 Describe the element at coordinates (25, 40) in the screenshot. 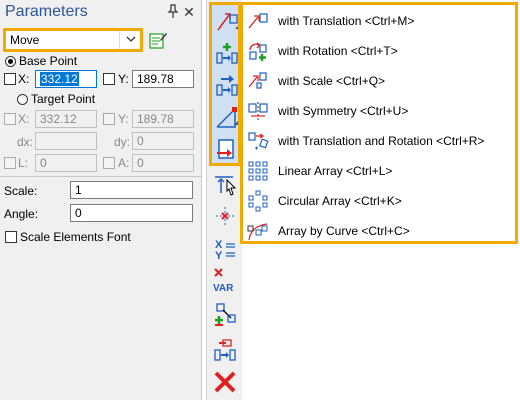

I see `mode-value: Move` at that location.